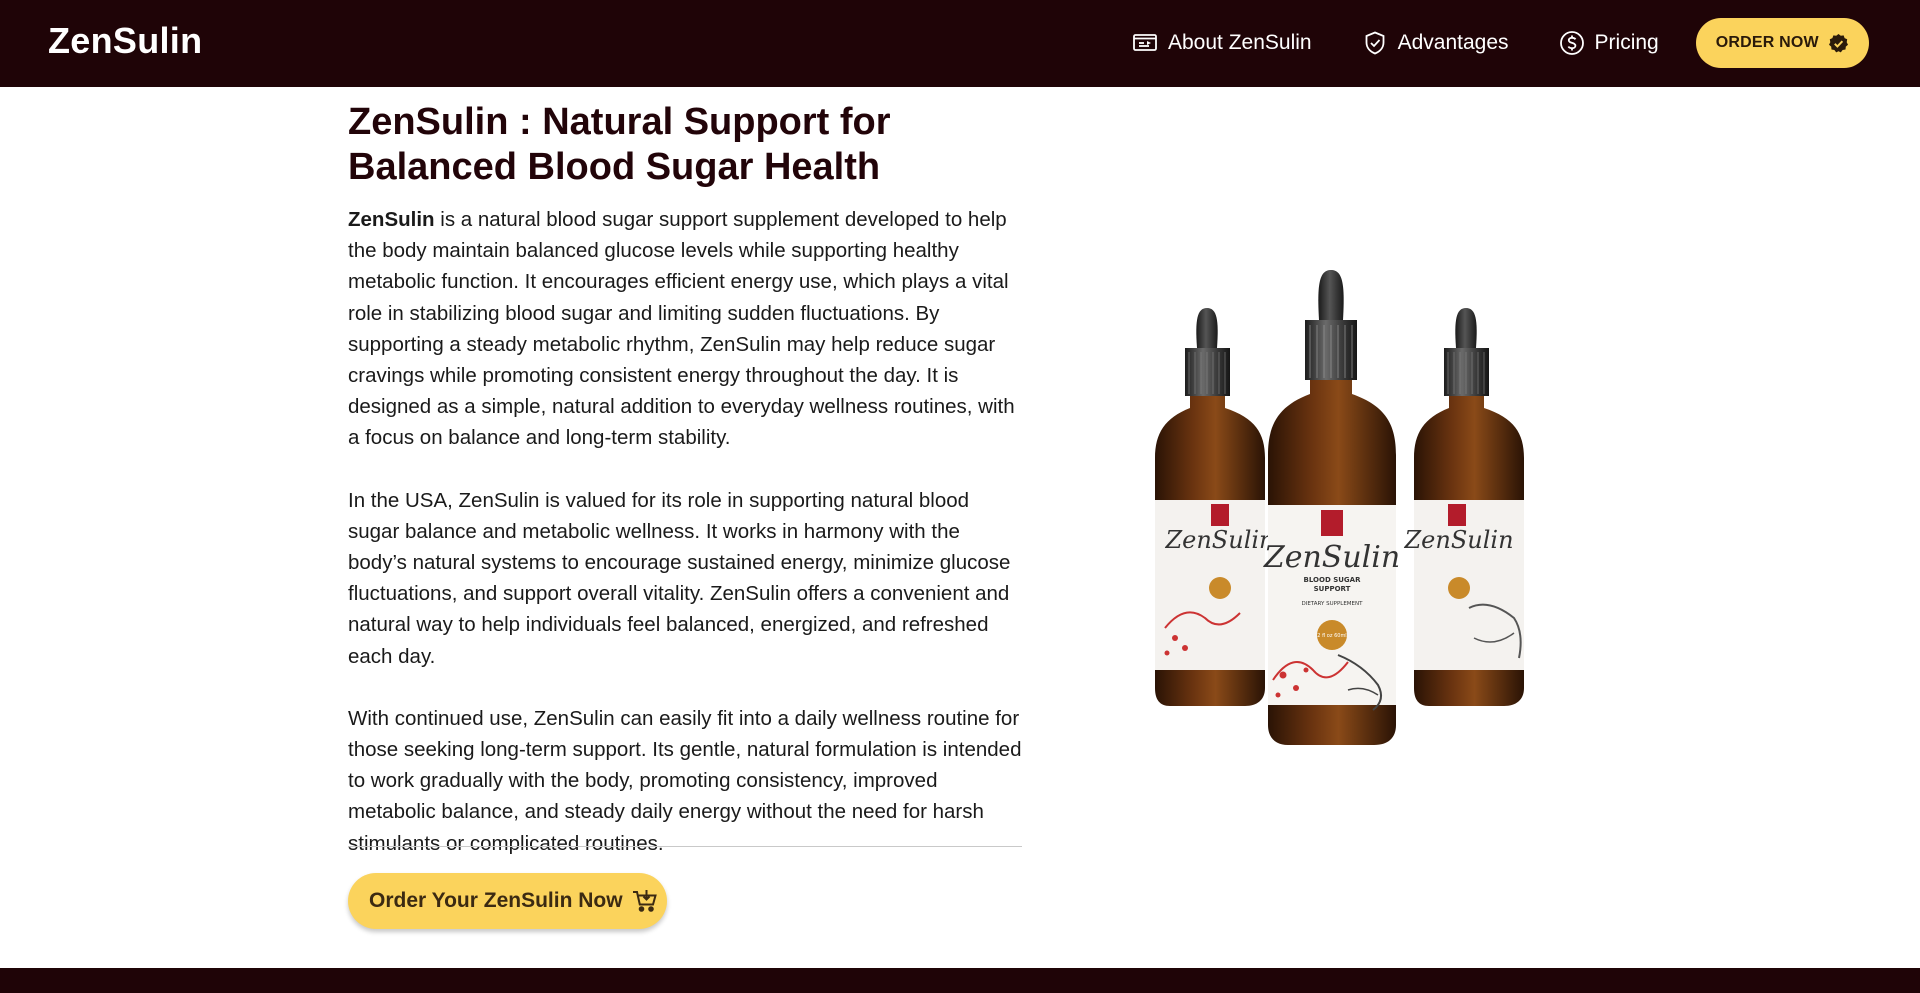 The image size is (1920, 993). I want to click on order-now-button: ORDER NOW, so click(1782, 43).